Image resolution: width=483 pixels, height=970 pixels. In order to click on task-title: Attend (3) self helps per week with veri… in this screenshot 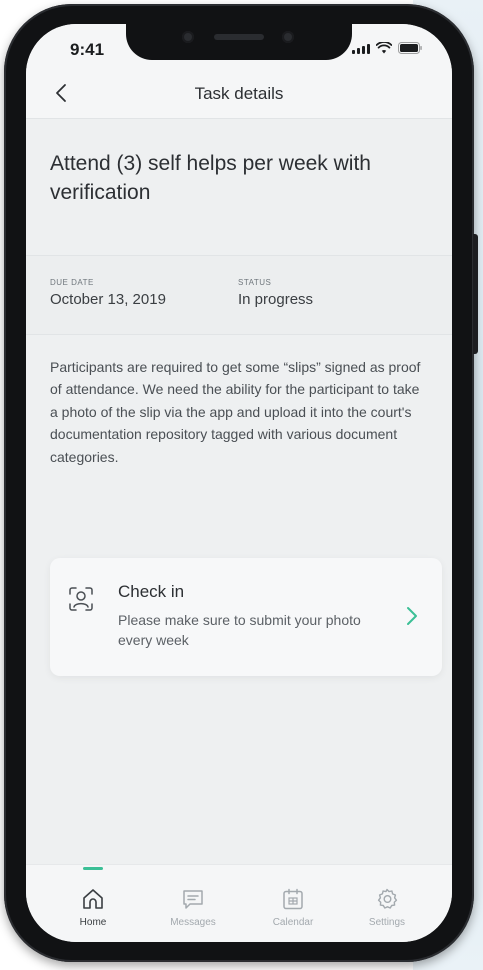, I will do `click(210, 178)`.